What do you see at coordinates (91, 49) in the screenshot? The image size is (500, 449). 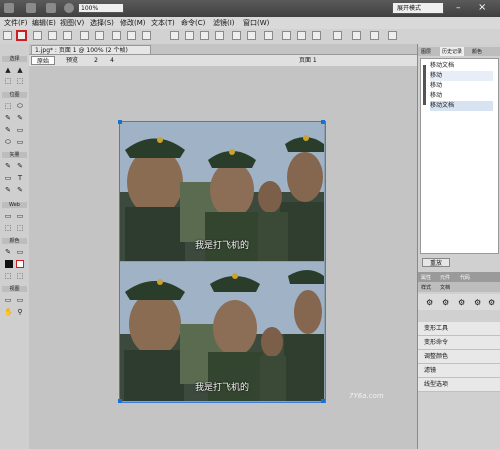 I see `document-tab: 1.jpg* : 页面 1 @ 100% (2 个帧)` at bounding box center [91, 49].